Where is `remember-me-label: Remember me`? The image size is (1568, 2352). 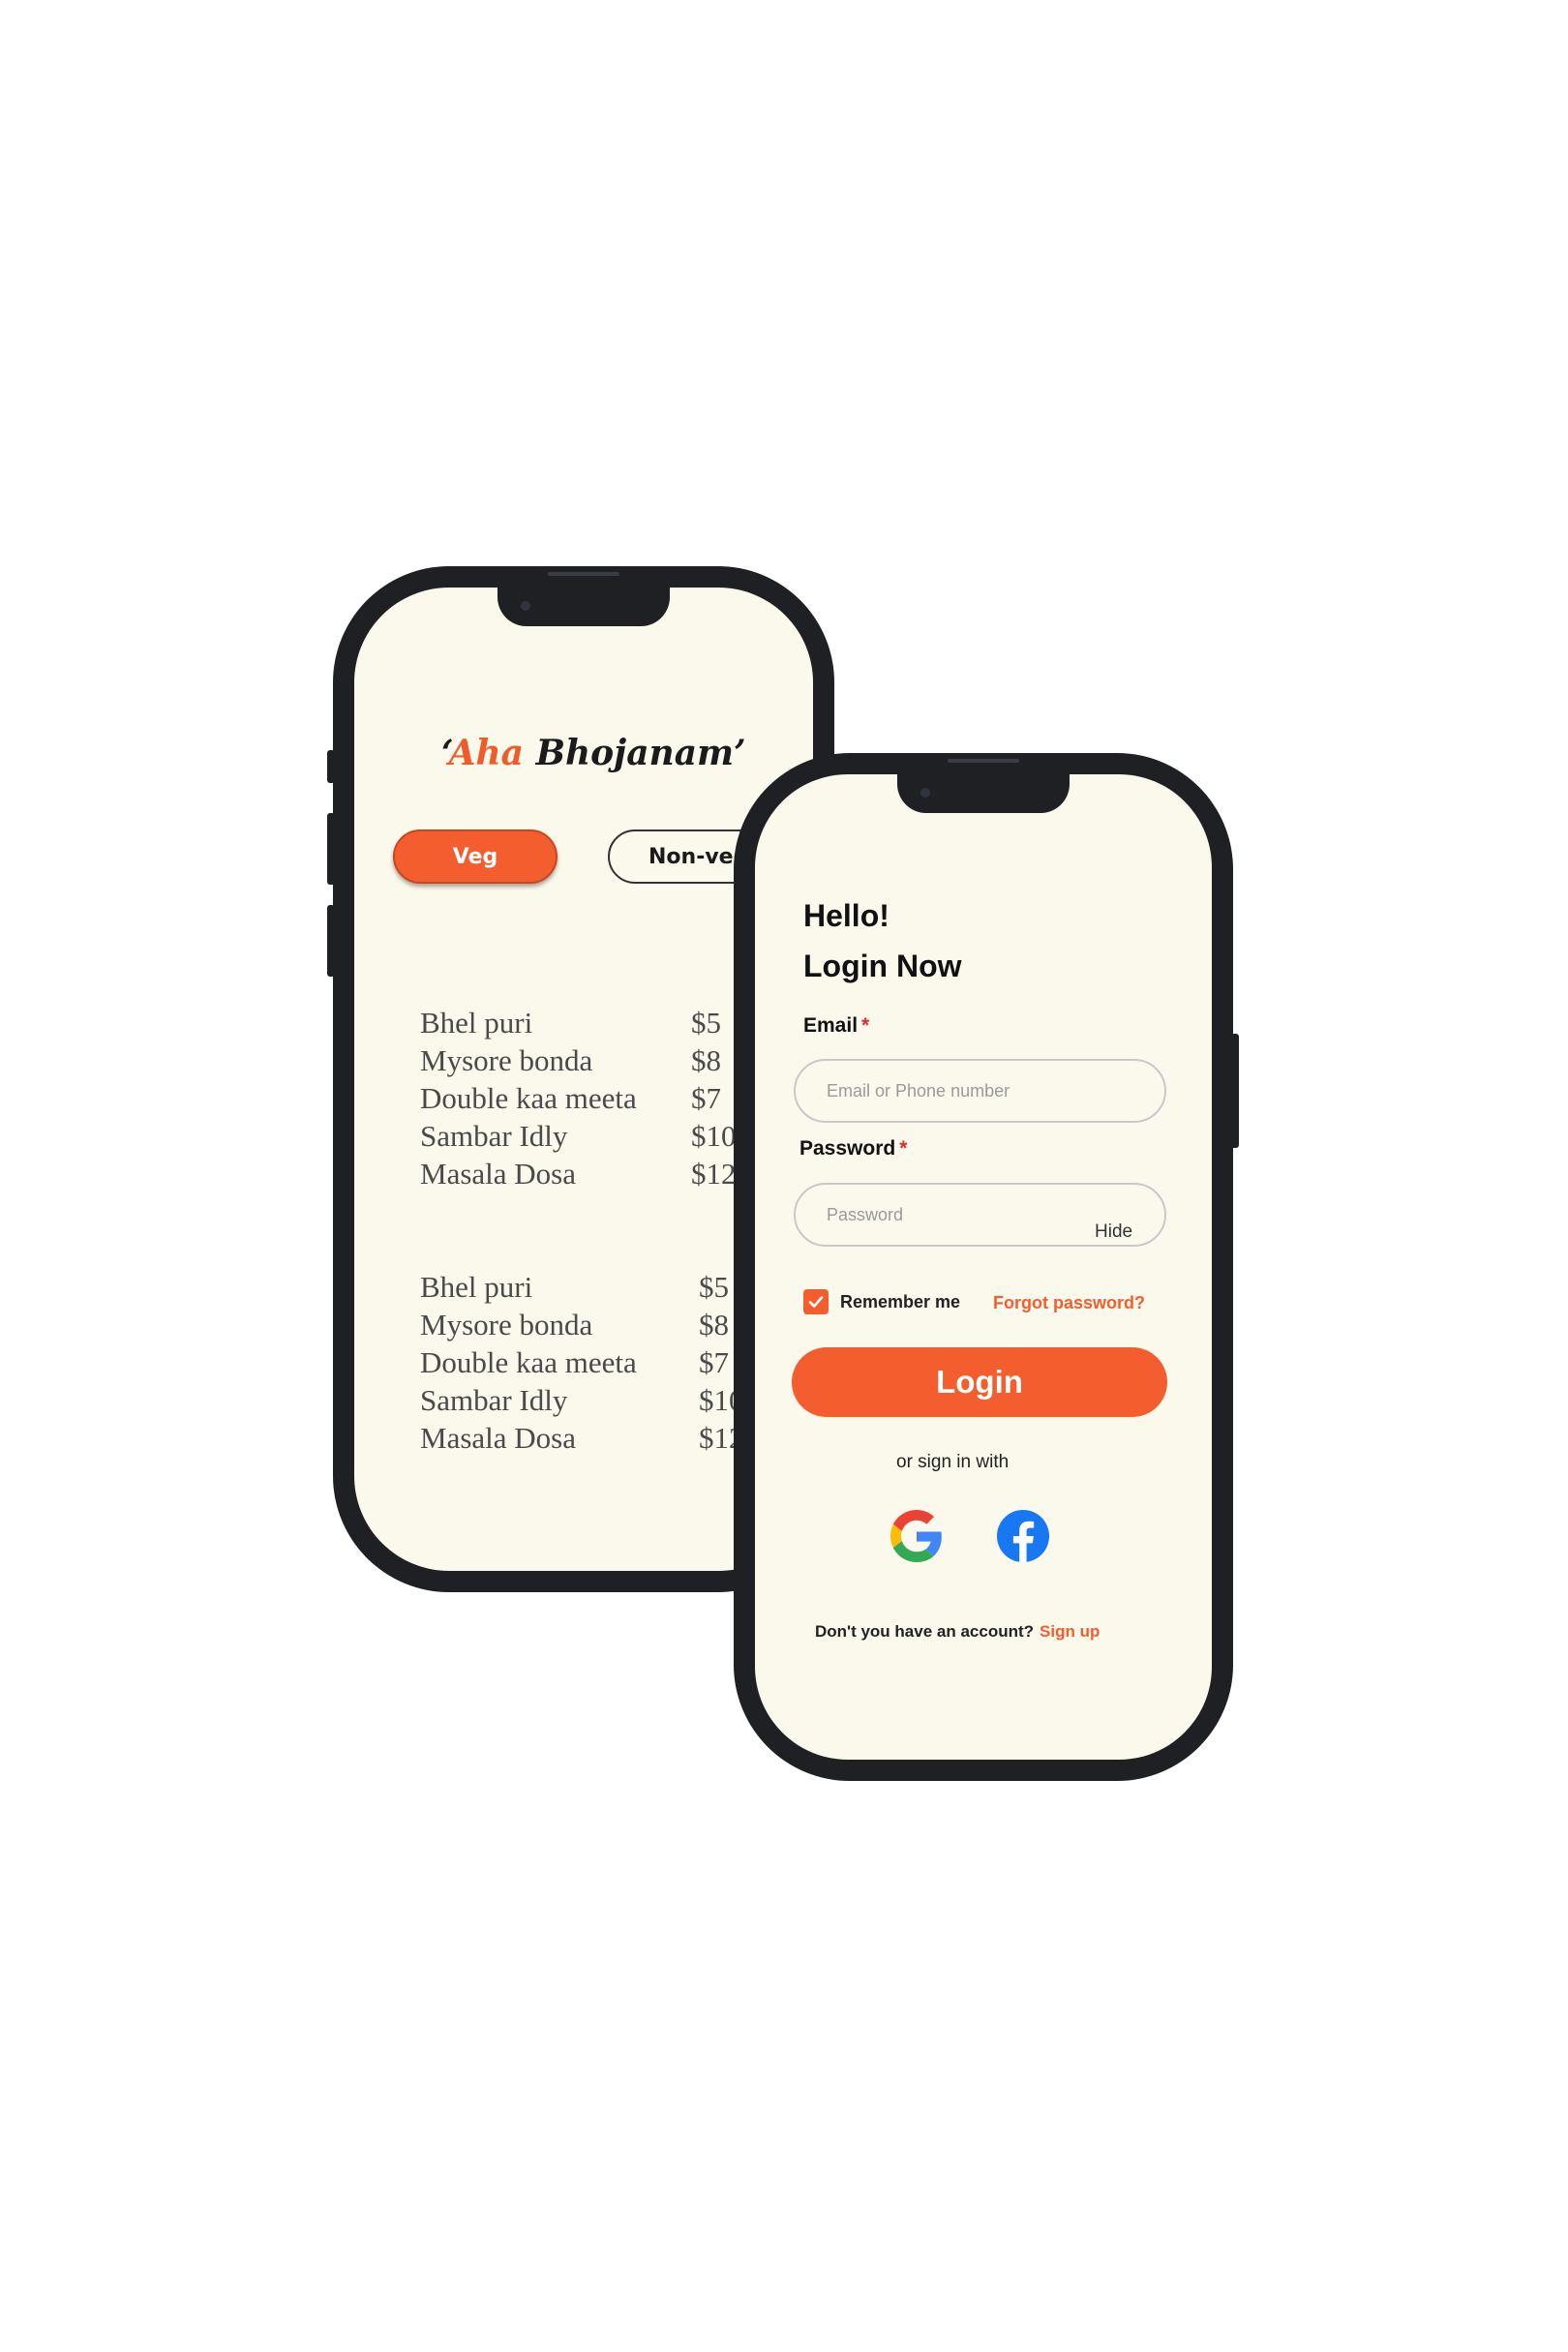 remember-me-label: Remember me is located at coordinates (900, 1301).